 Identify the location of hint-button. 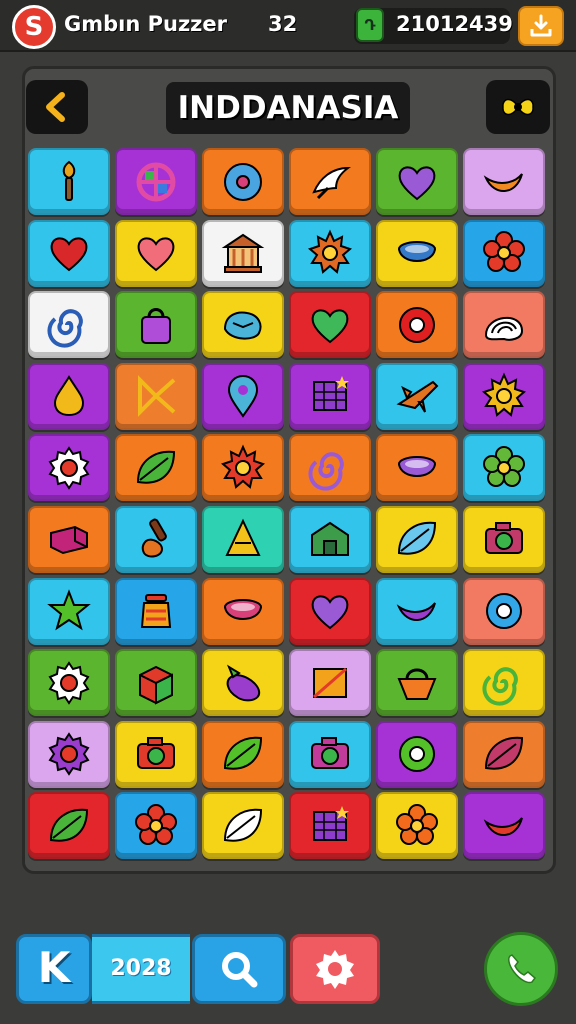
(518, 107).